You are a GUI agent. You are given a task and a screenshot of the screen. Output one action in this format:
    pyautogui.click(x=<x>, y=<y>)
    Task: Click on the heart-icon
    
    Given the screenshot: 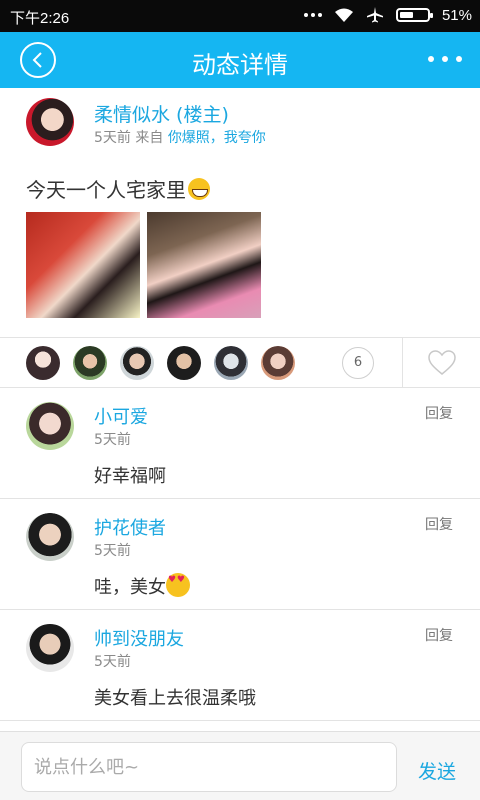 What is the action you would take?
    pyautogui.click(x=442, y=362)
    